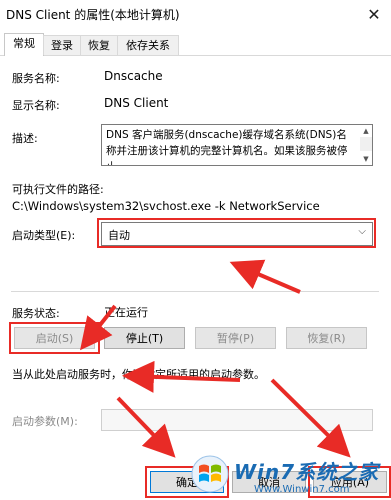 Image resolution: width=391 pixels, height=500 pixels. Describe the element at coordinates (265, 276) in the screenshot. I see `arrow-to-startup-type` at that location.